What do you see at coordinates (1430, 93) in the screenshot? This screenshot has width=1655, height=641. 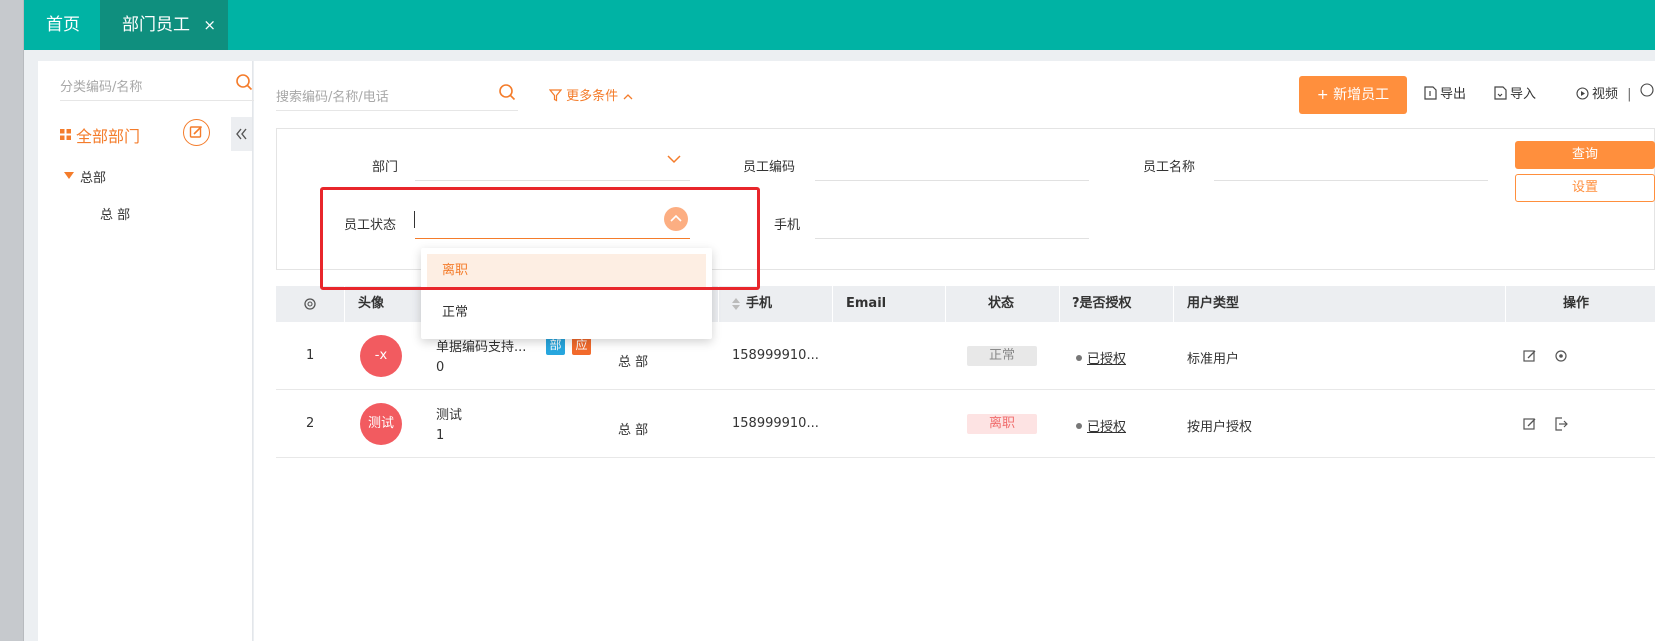 I see `export-icon` at bounding box center [1430, 93].